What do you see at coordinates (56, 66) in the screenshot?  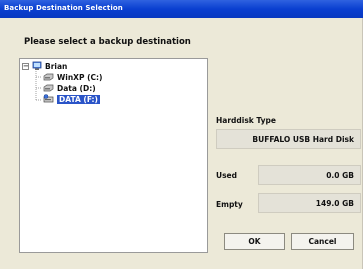 I see `tree-item-label: Brian` at bounding box center [56, 66].